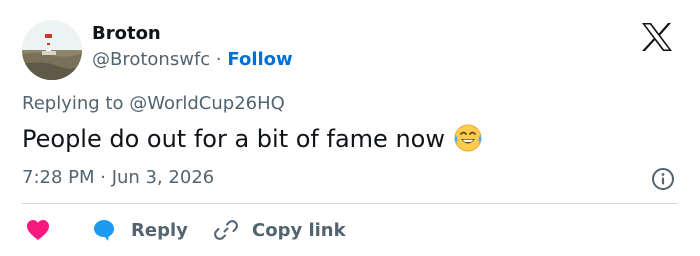 The image size is (700, 256). I want to click on like-button, so click(38, 230).